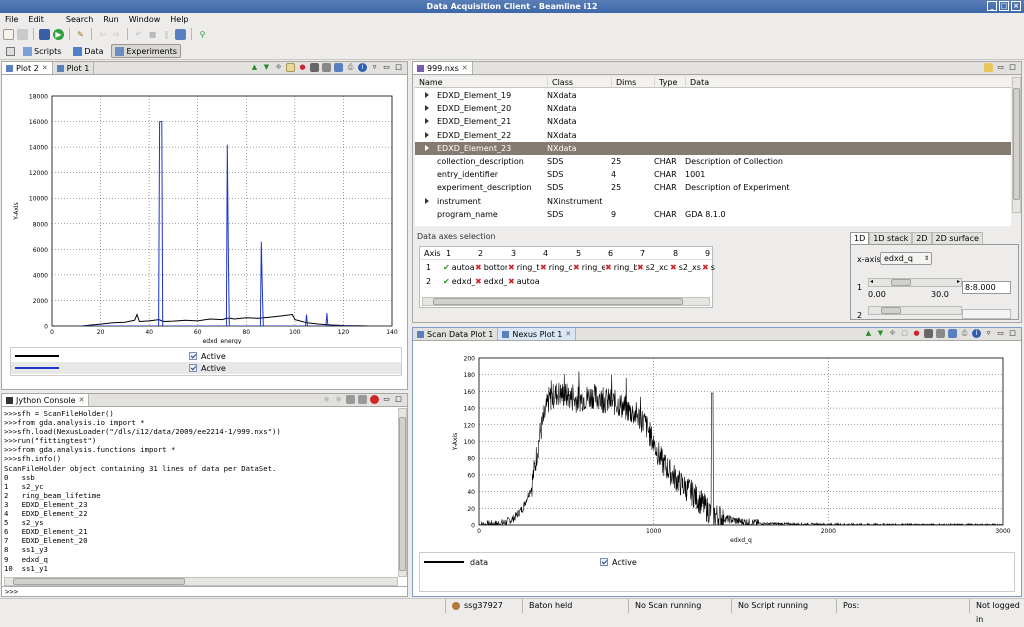  What do you see at coordinates (338, 399) in the screenshot?
I see `clear-console-icon: ◉` at bounding box center [338, 399].